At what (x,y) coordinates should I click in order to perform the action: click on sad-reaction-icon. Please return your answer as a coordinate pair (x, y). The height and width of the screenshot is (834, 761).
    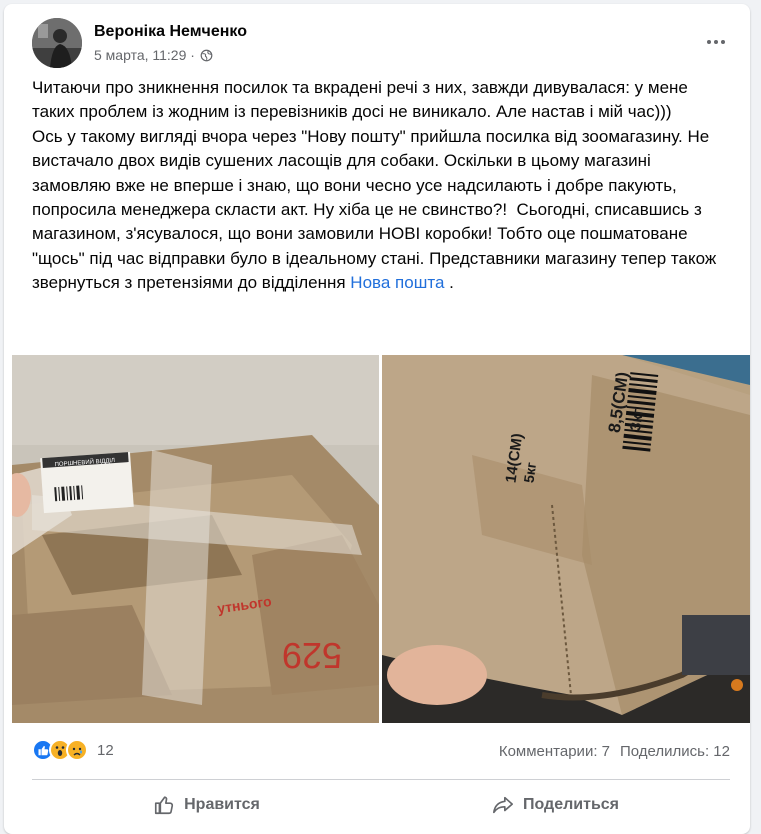
    Looking at the image, I should click on (77, 750).